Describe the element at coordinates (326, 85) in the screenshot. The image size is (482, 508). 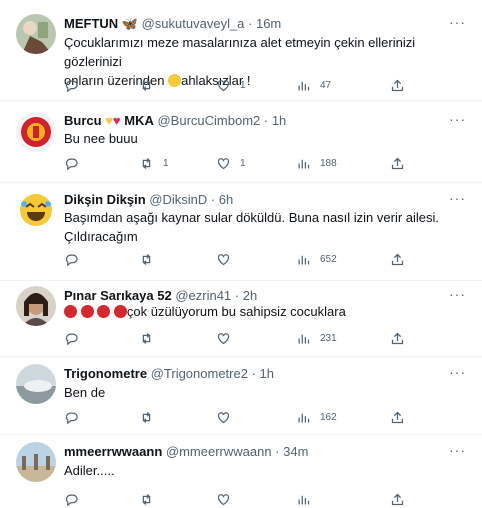
I see `views-count: 47` at that location.